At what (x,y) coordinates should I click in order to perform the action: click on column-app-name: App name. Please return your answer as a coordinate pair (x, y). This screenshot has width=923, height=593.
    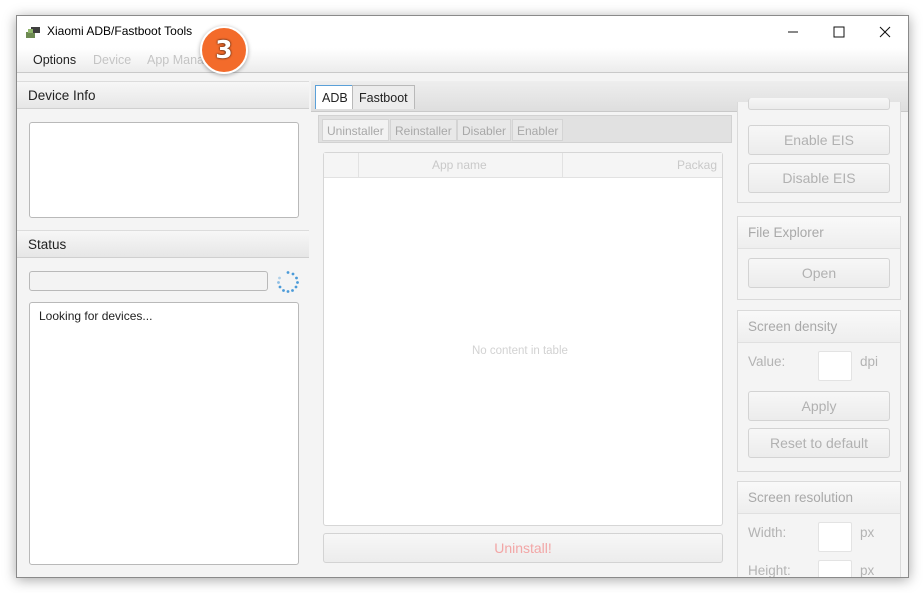
    Looking at the image, I should click on (459, 165).